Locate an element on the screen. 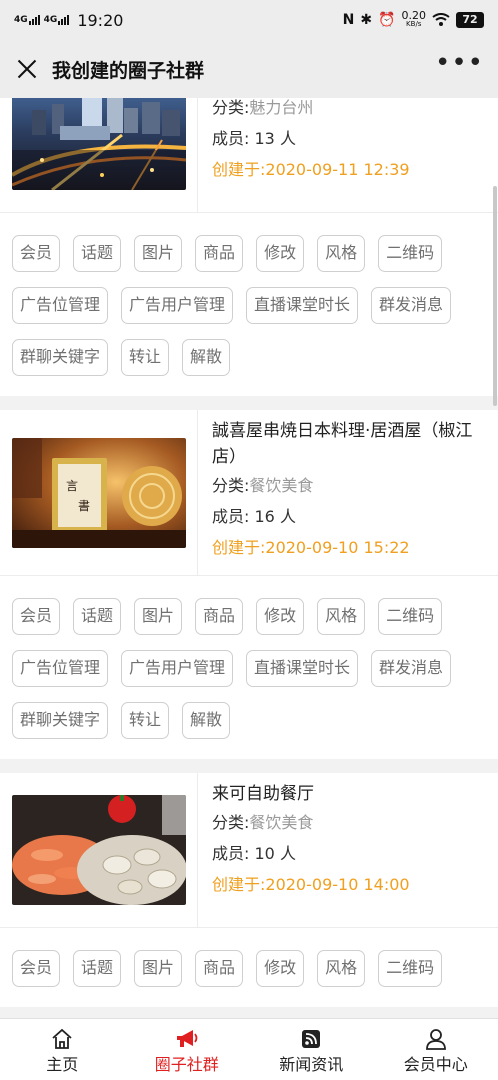  page-title: 我创建的圈子社群 is located at coordinates (128, 70).